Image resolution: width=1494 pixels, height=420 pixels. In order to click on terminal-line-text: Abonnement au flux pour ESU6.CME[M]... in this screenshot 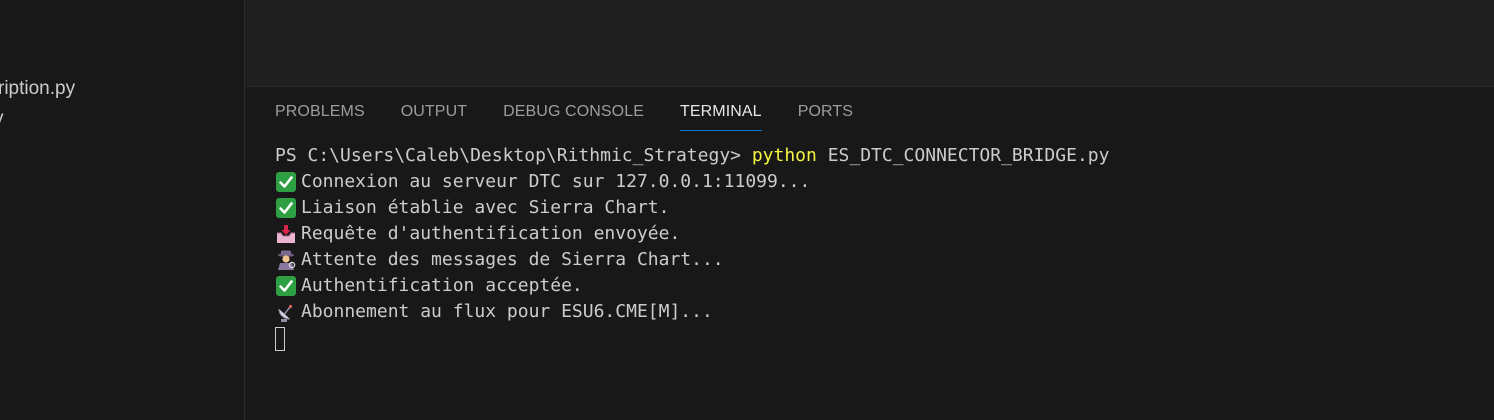, I will do `click(507, 311)`.